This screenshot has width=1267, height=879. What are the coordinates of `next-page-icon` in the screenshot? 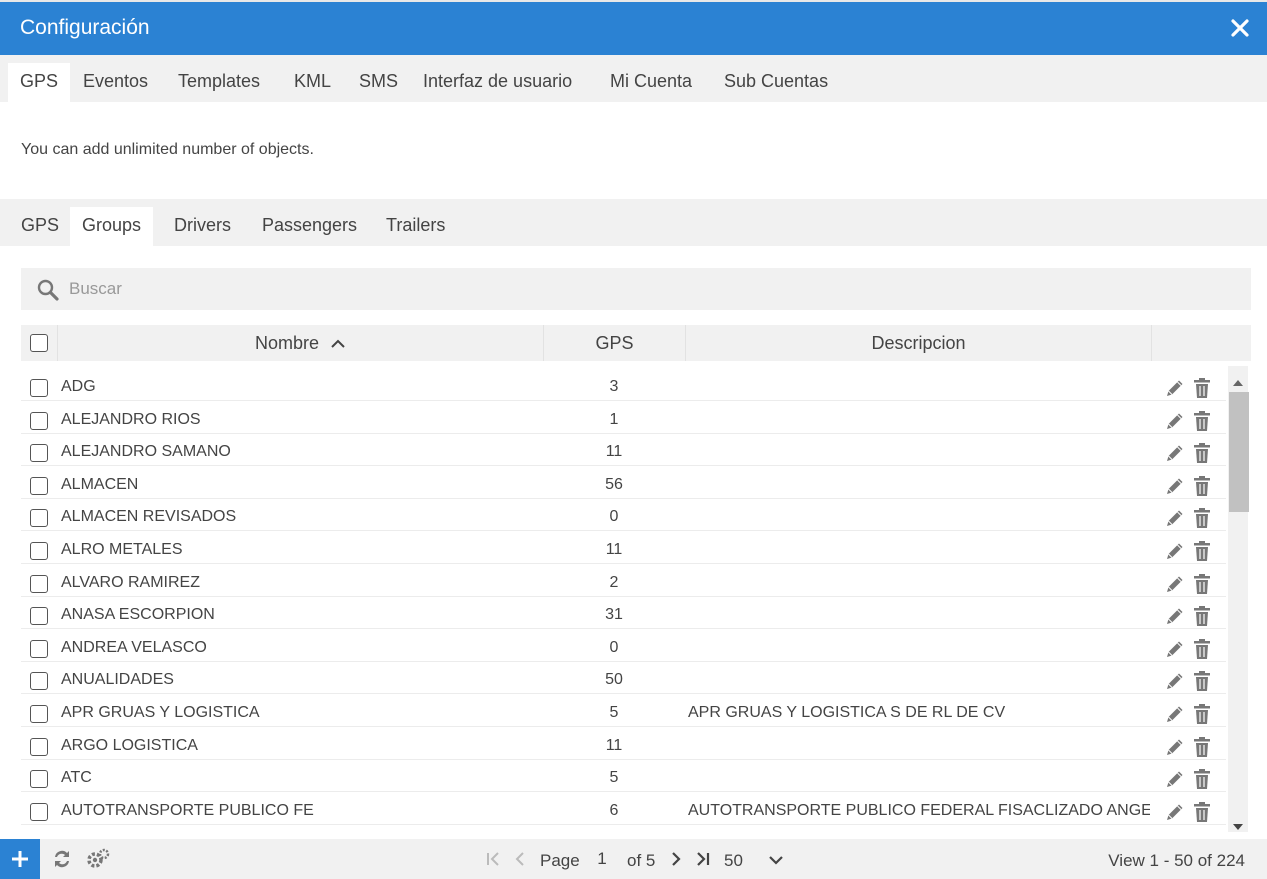 It's located at (676, 861).